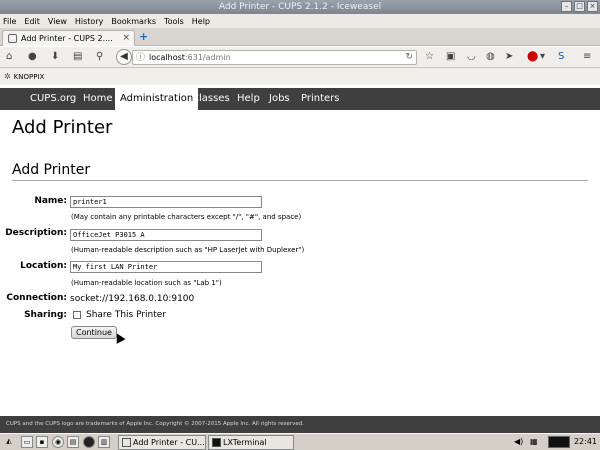 This screenshot has height=450, width=600. What do you see at coordinates (450, 57) in the screenshot?
I see `bookmarks-menu-icon: ▣` at bounding box center [450, 57].